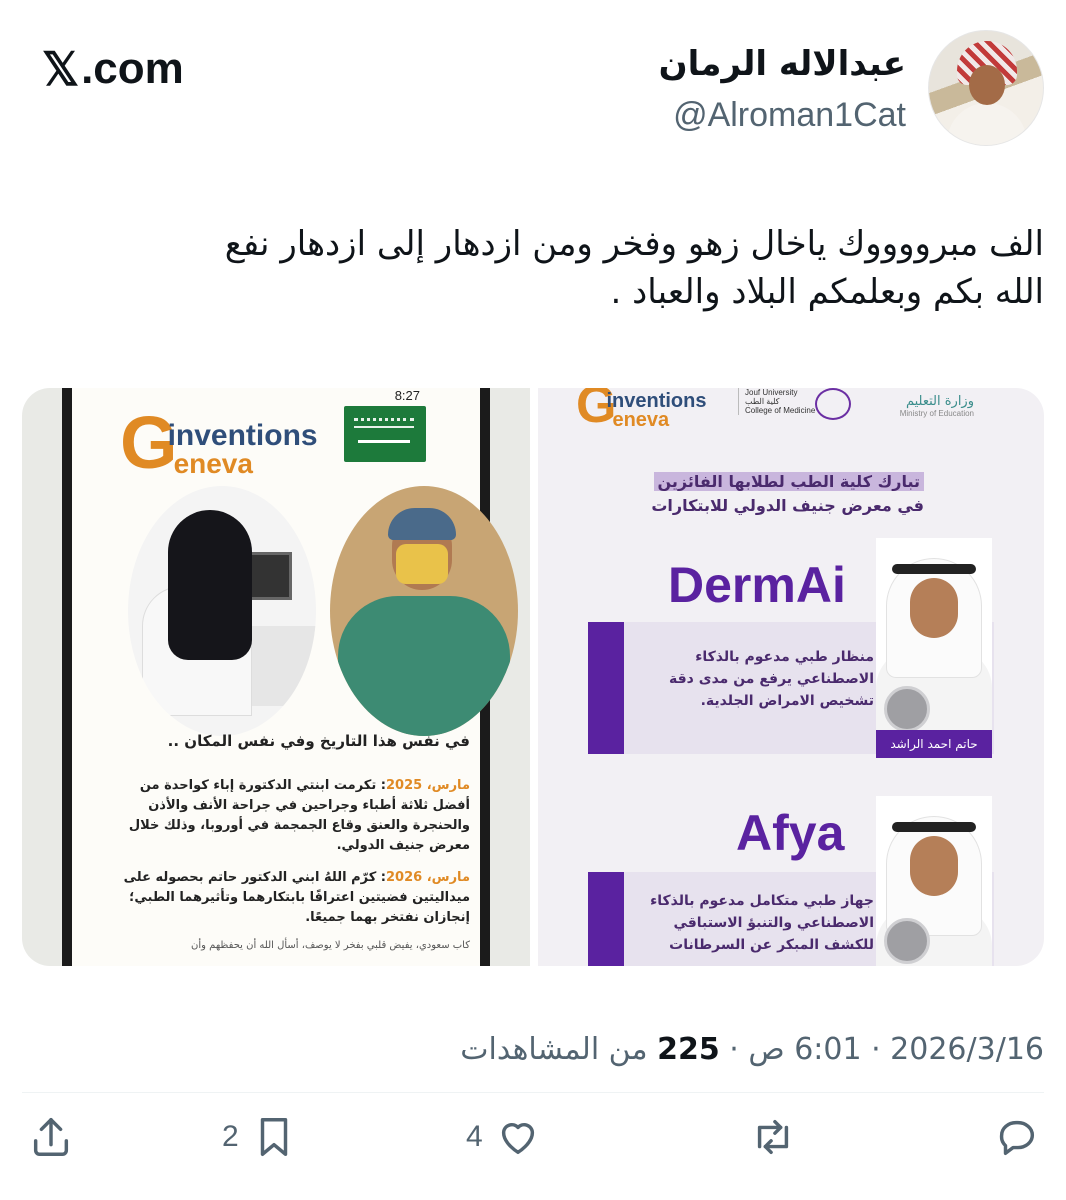  I want to click on tweet-time: 6:01 ص, so click(804, 1049).